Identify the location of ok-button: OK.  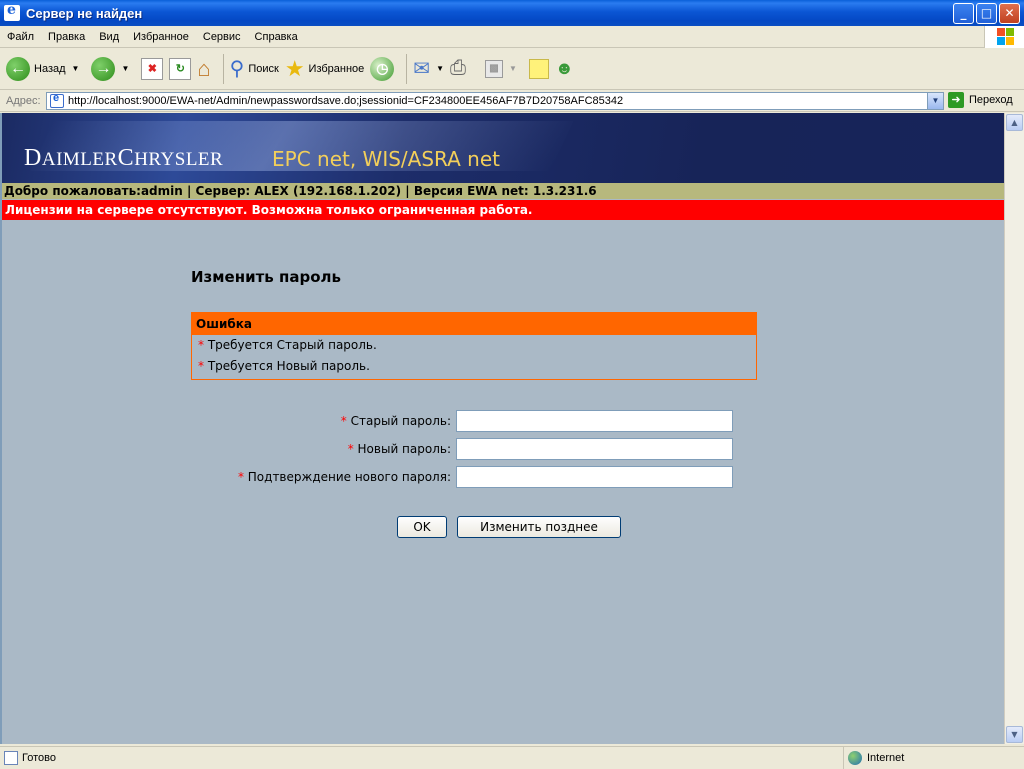
(422, 527).